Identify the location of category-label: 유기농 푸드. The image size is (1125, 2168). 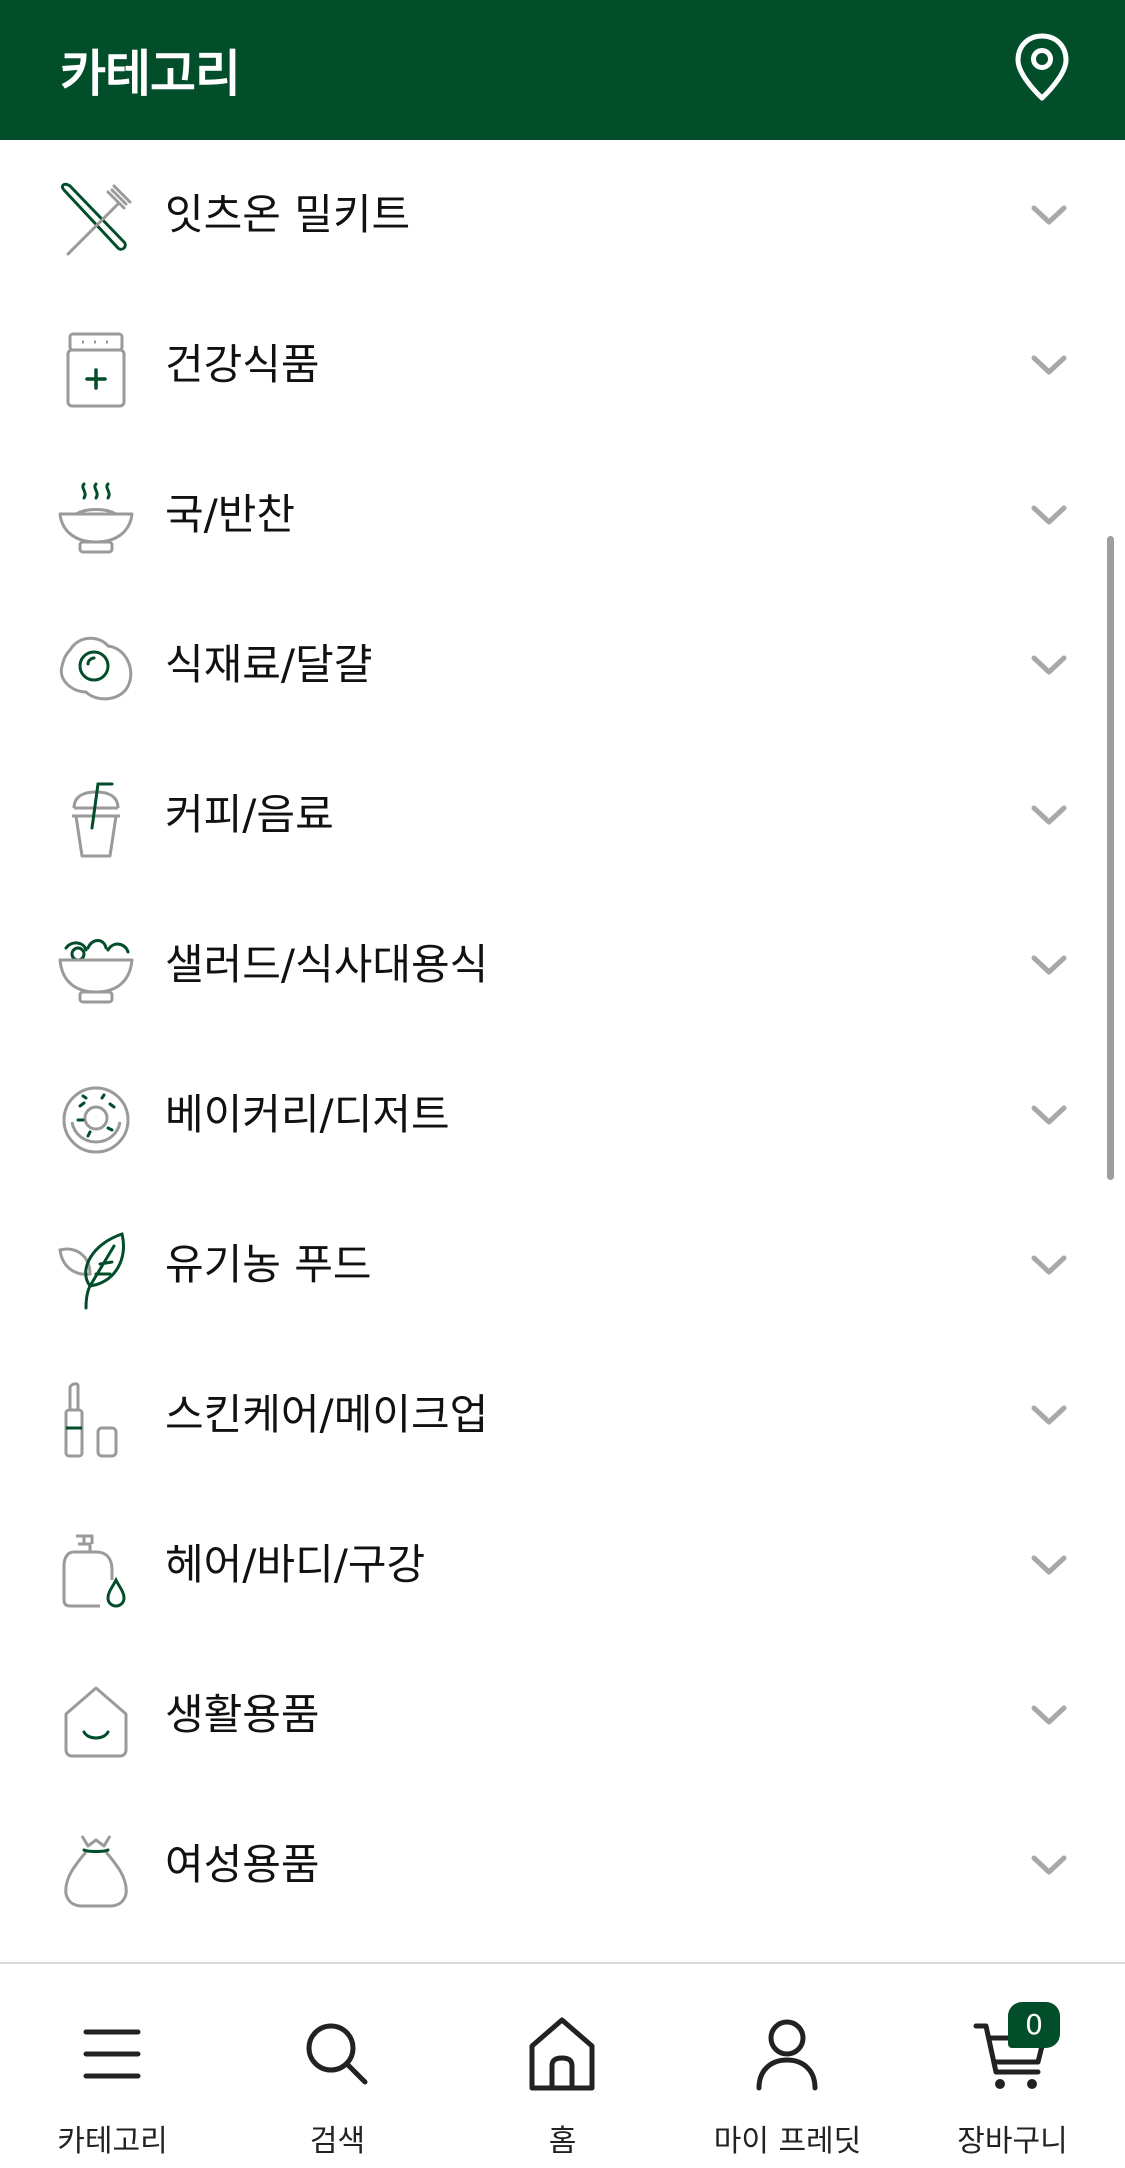
(268, 1264).